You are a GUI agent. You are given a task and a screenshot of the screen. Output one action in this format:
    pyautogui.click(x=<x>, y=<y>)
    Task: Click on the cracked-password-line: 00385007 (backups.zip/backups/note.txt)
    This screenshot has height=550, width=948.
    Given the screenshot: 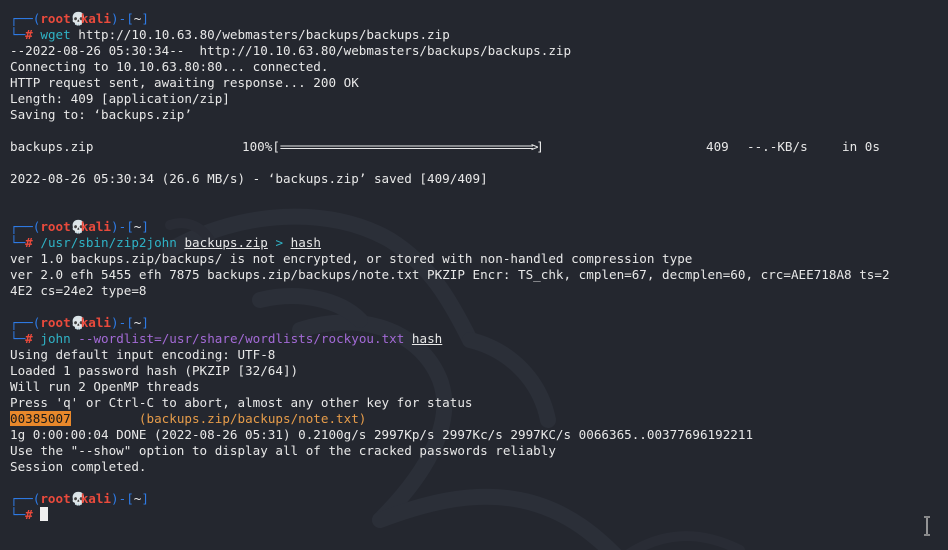 What is the action you would take?
    pyautogui.click(x=188, y=419)
    